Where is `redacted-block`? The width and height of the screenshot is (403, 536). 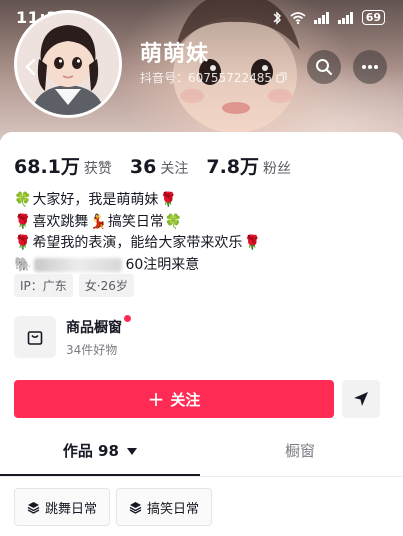
redacted-block is located at coordinates (78, 265).